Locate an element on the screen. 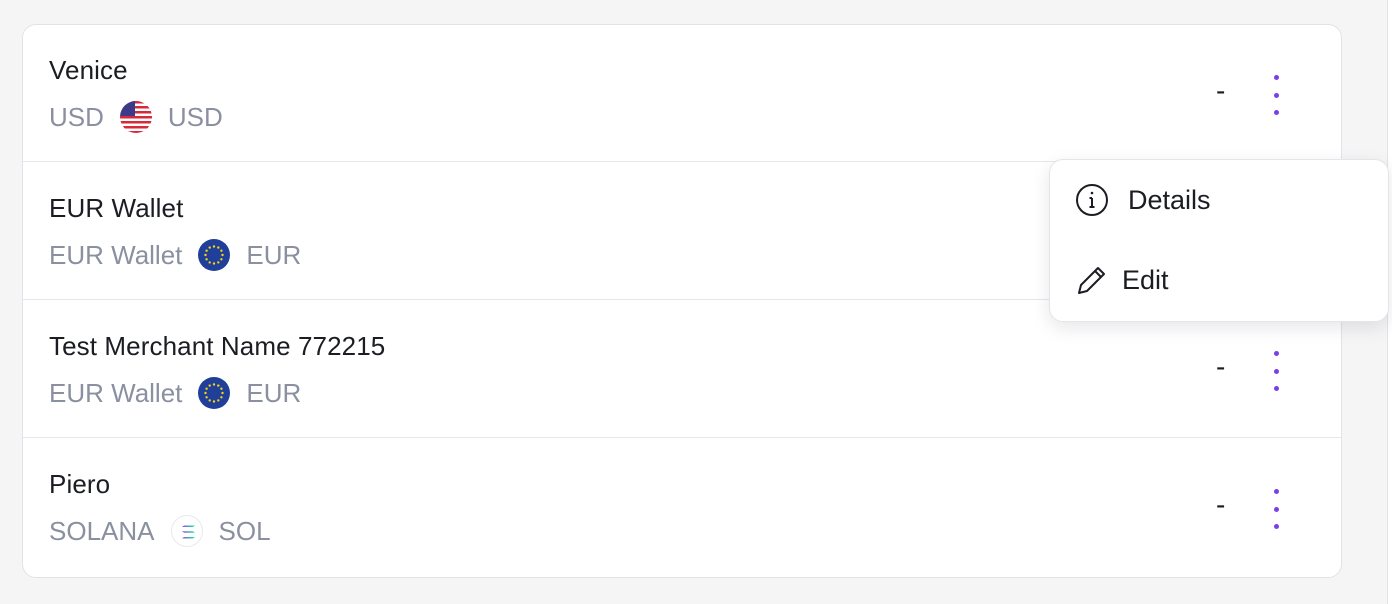 The image size is (1392, 604). pencil-icon is located at coordinates (1092, 280).